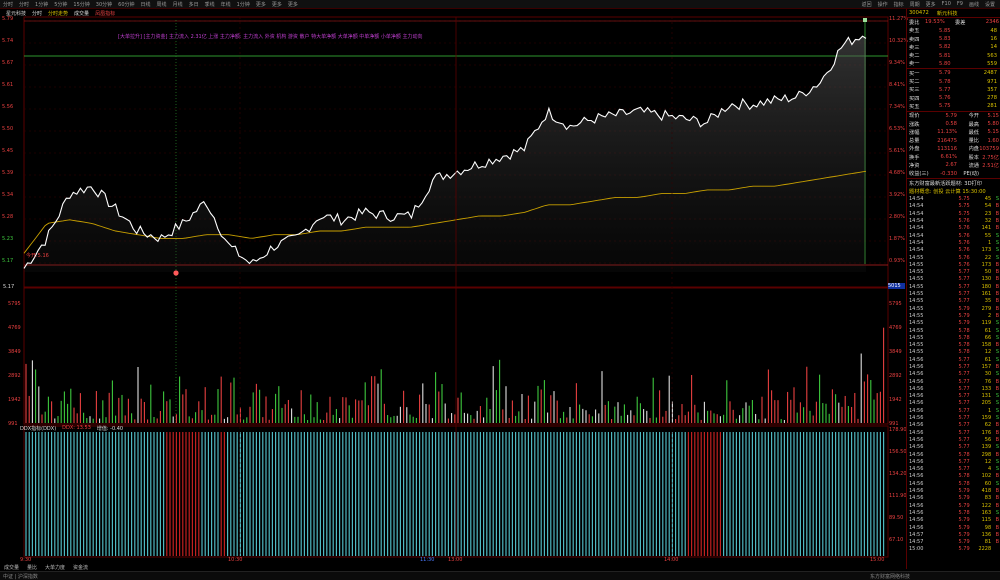 The width and height of the screenshot is (1000, 580). What do you see at coordinates (953, 81) in the screenshot?
I see `order-row: 买二 5.78 971` at bounding box center [953, 81].